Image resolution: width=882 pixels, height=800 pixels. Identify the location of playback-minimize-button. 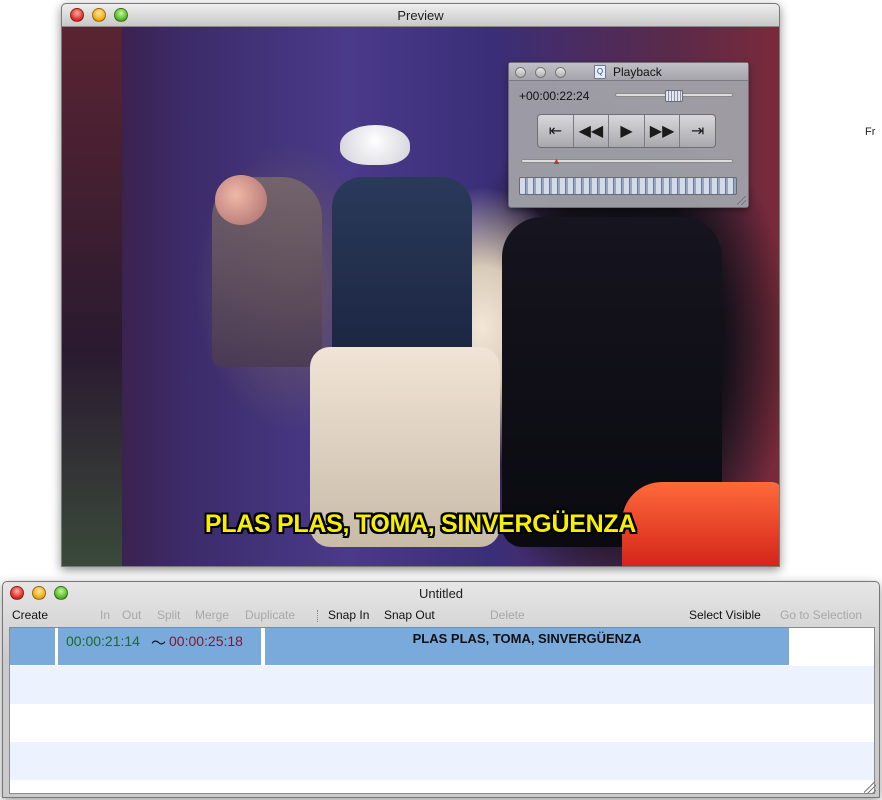
(540, 72).